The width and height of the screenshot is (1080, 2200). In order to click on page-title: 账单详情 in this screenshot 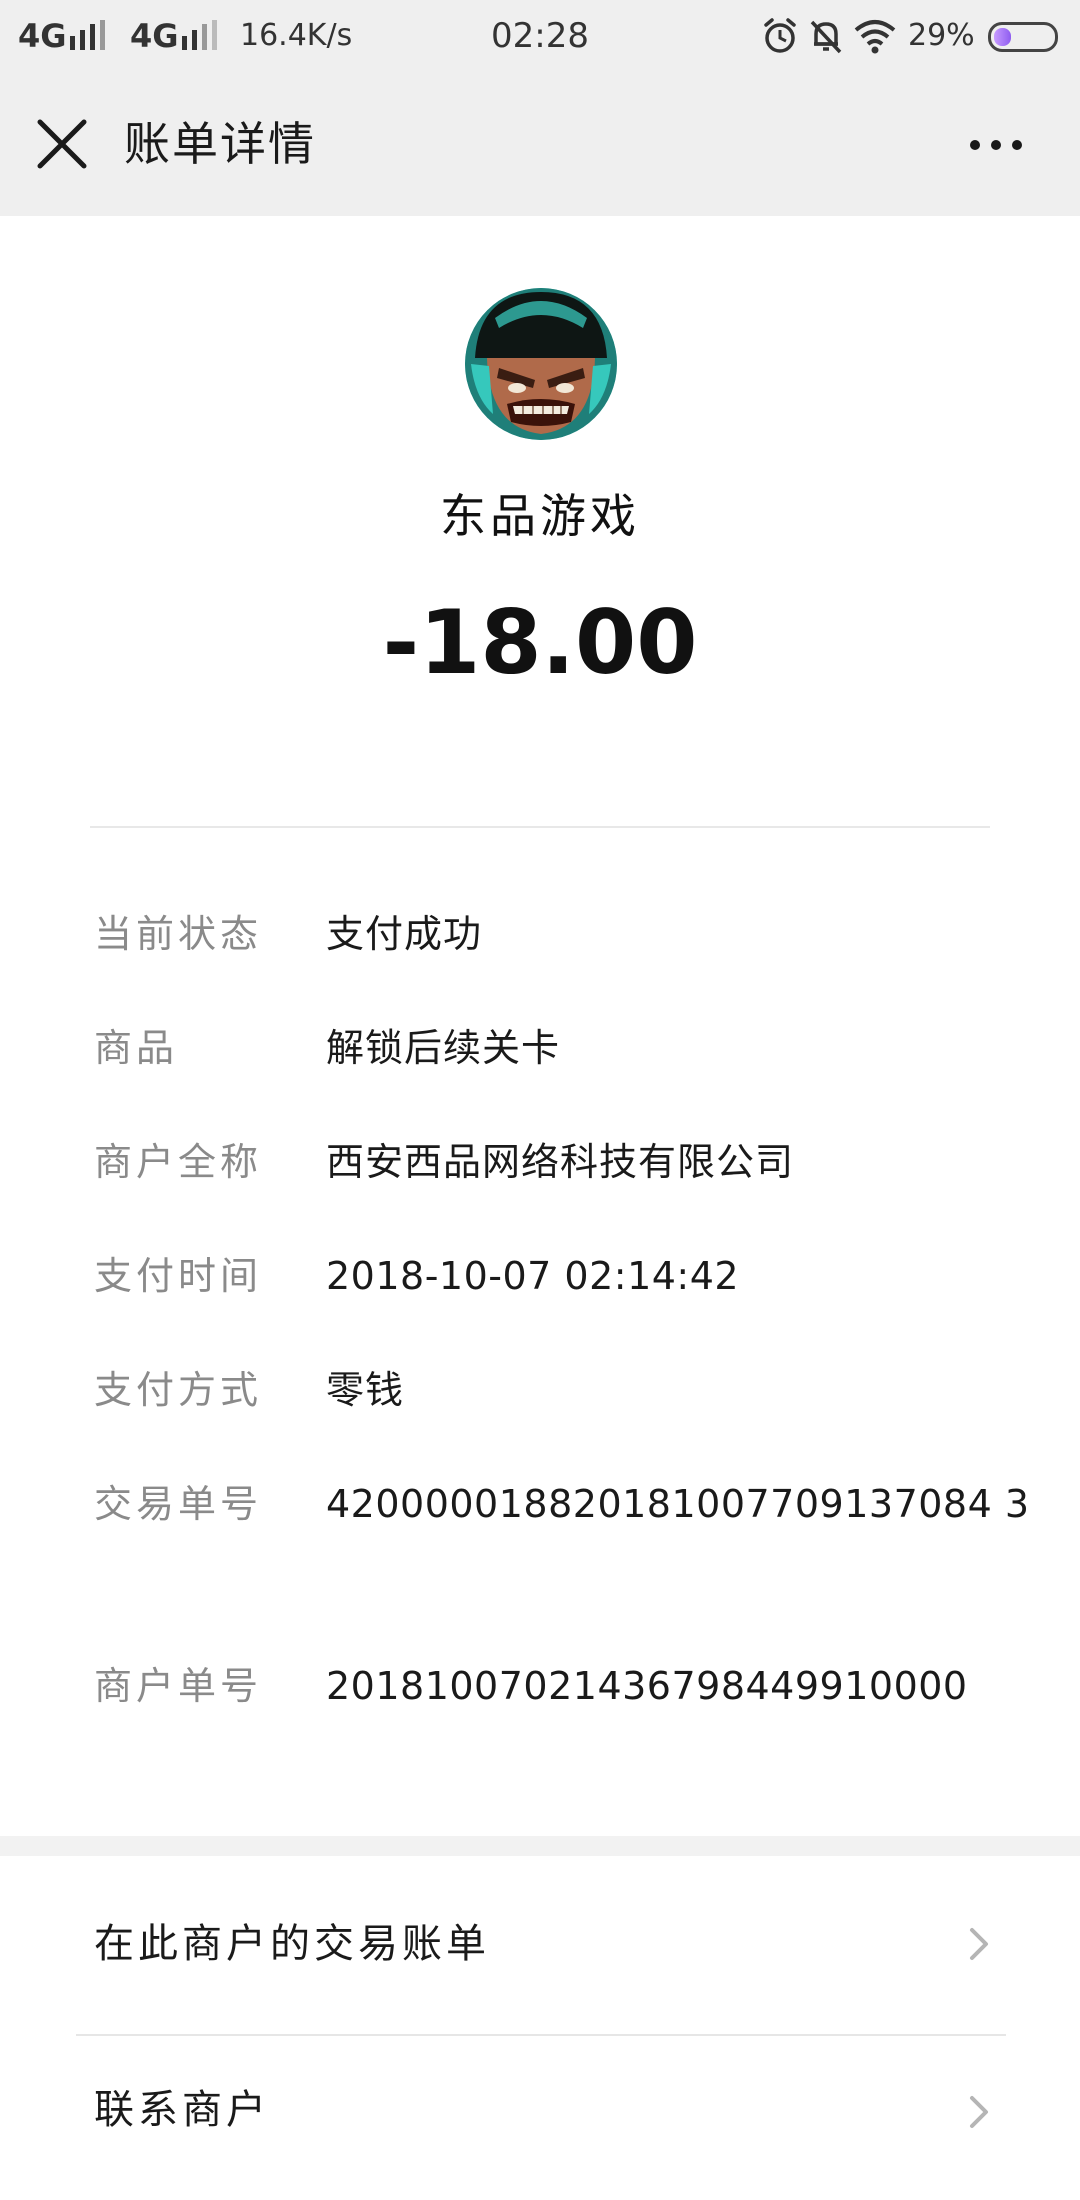, I will do `click(220, 144)`.